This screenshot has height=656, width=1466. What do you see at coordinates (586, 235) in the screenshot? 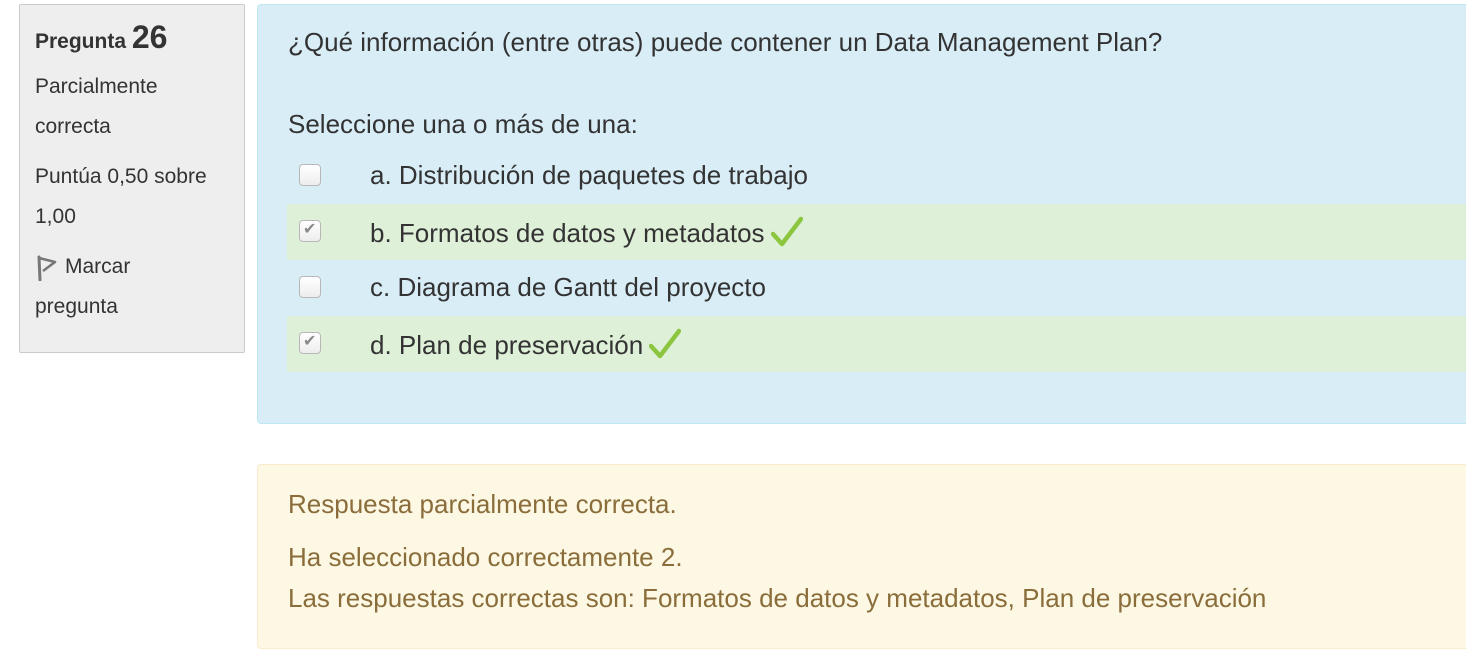
I see `answer-label-b: b. Formatos de datos y metadatos` at bounding box center [586, 235].